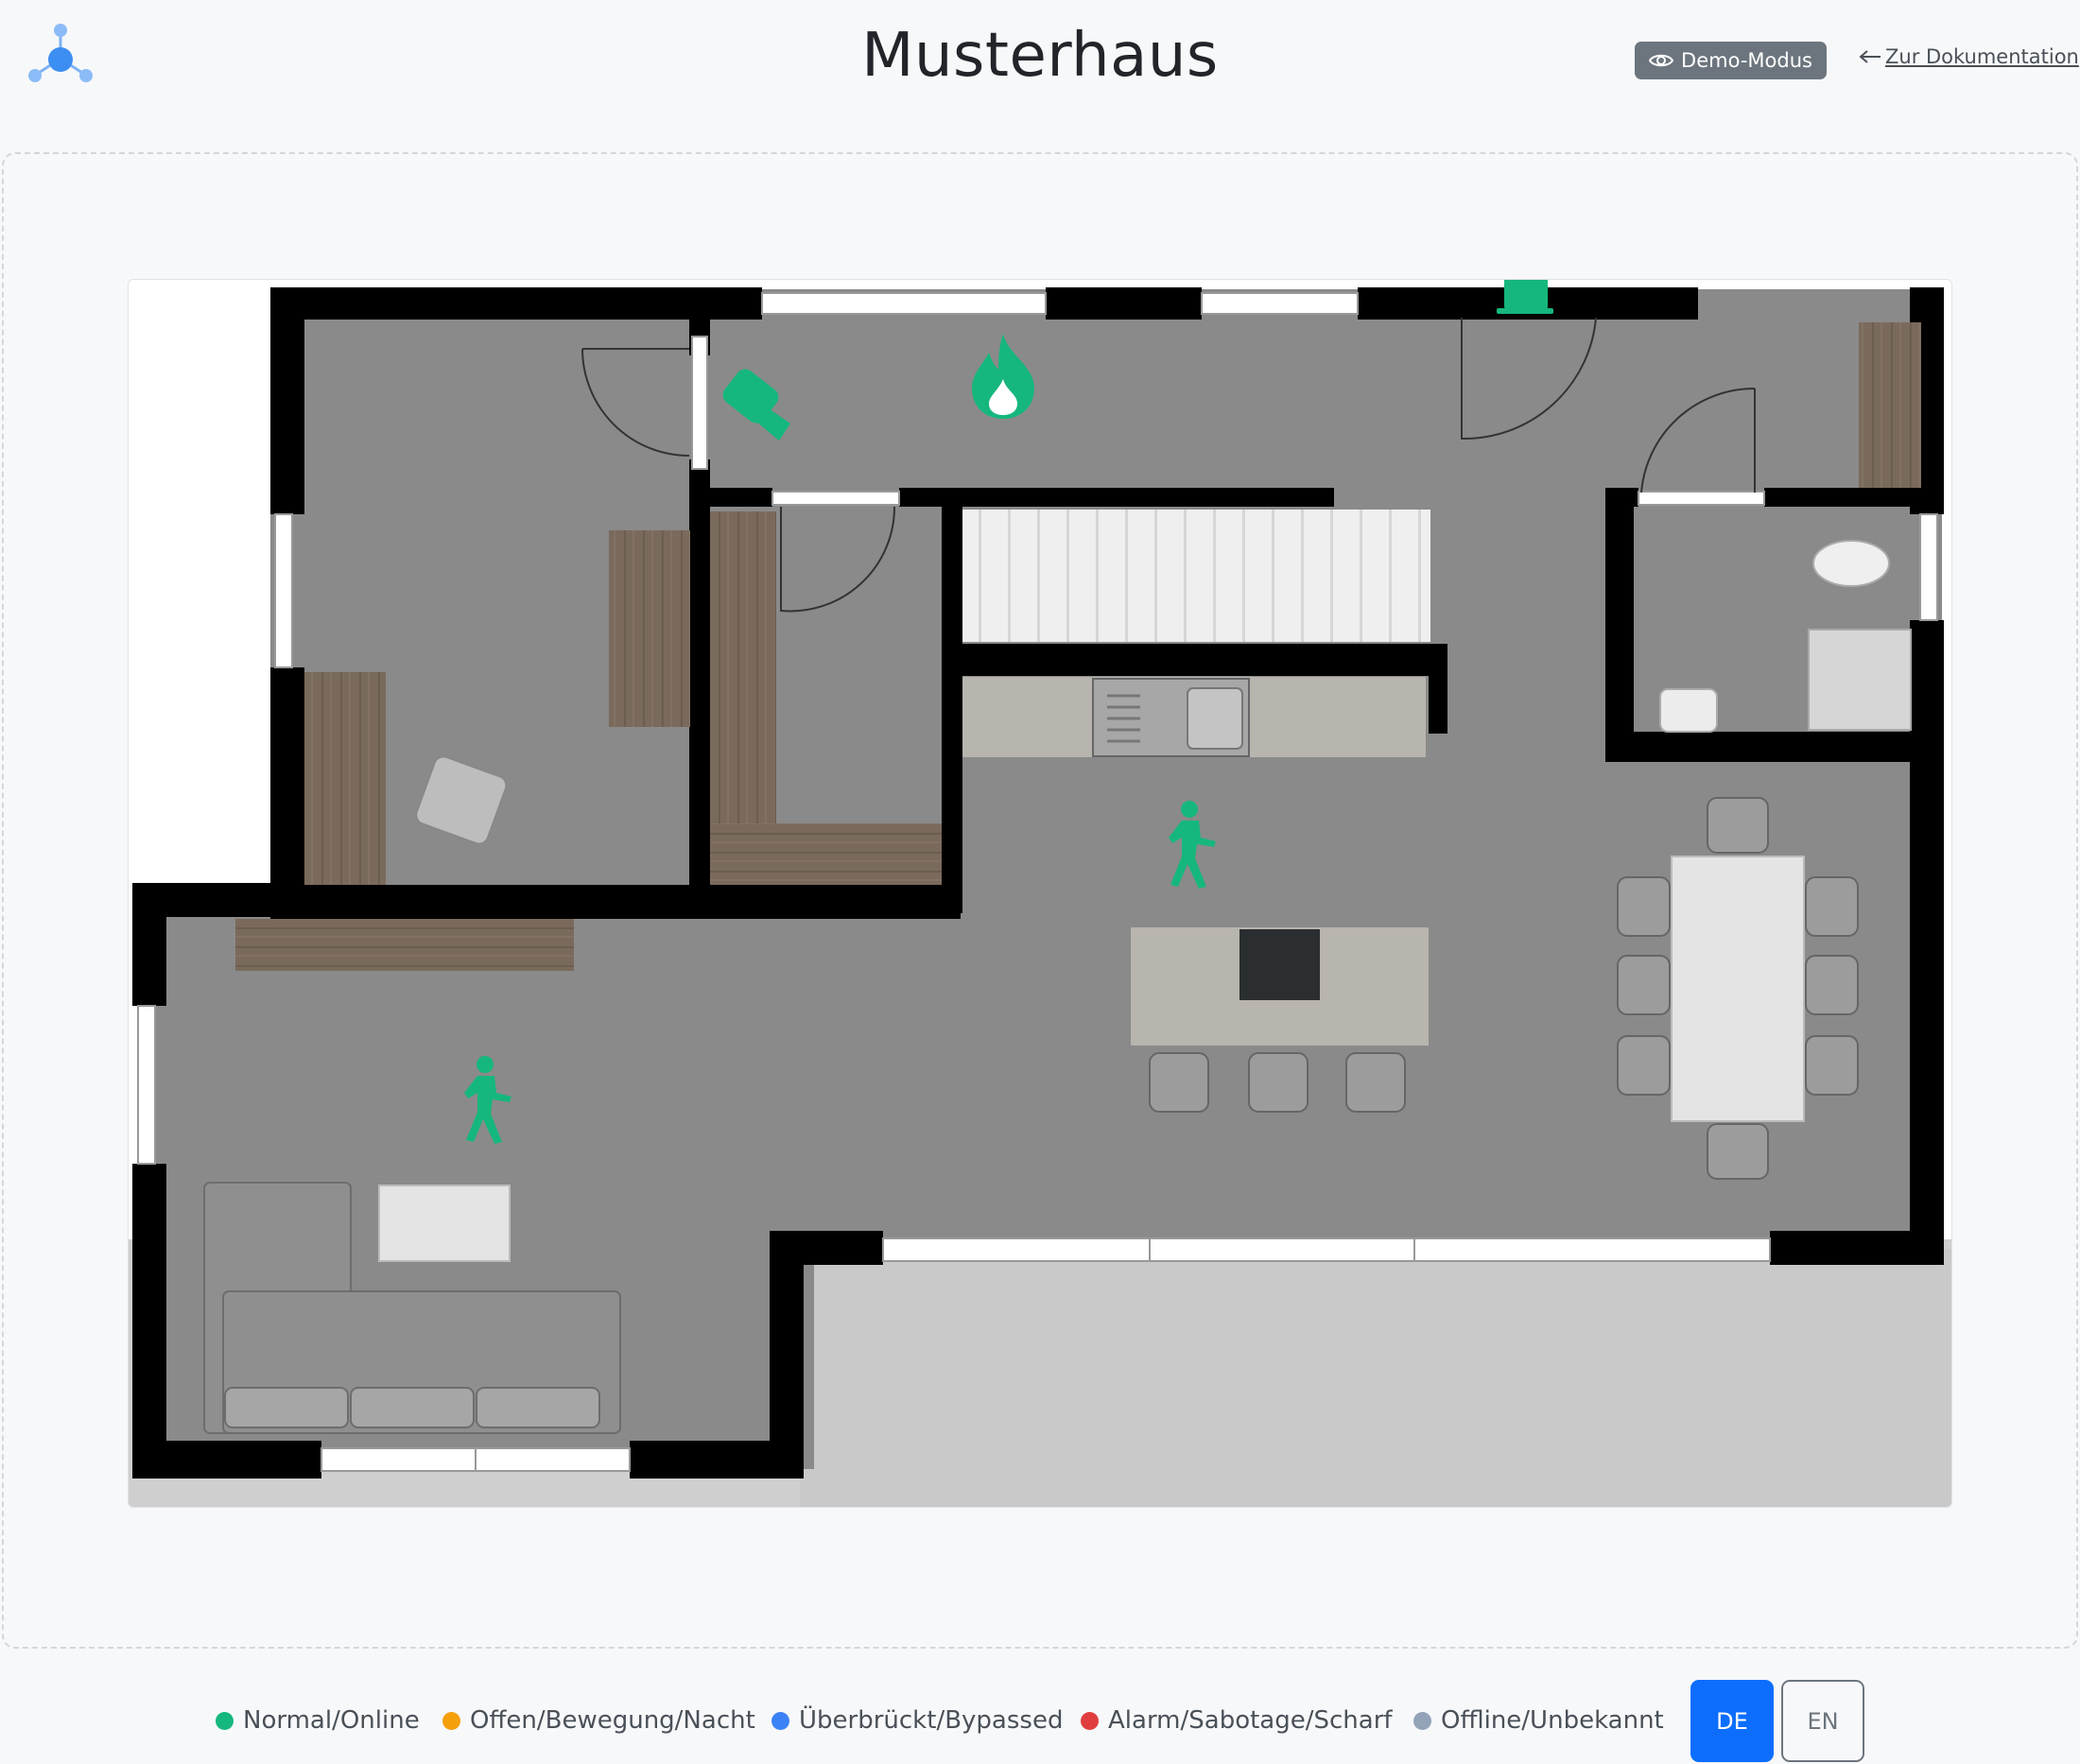 The height and width of the screenshot is (1764, 2080). I want to click on fire-icon, so click(1003, 376).